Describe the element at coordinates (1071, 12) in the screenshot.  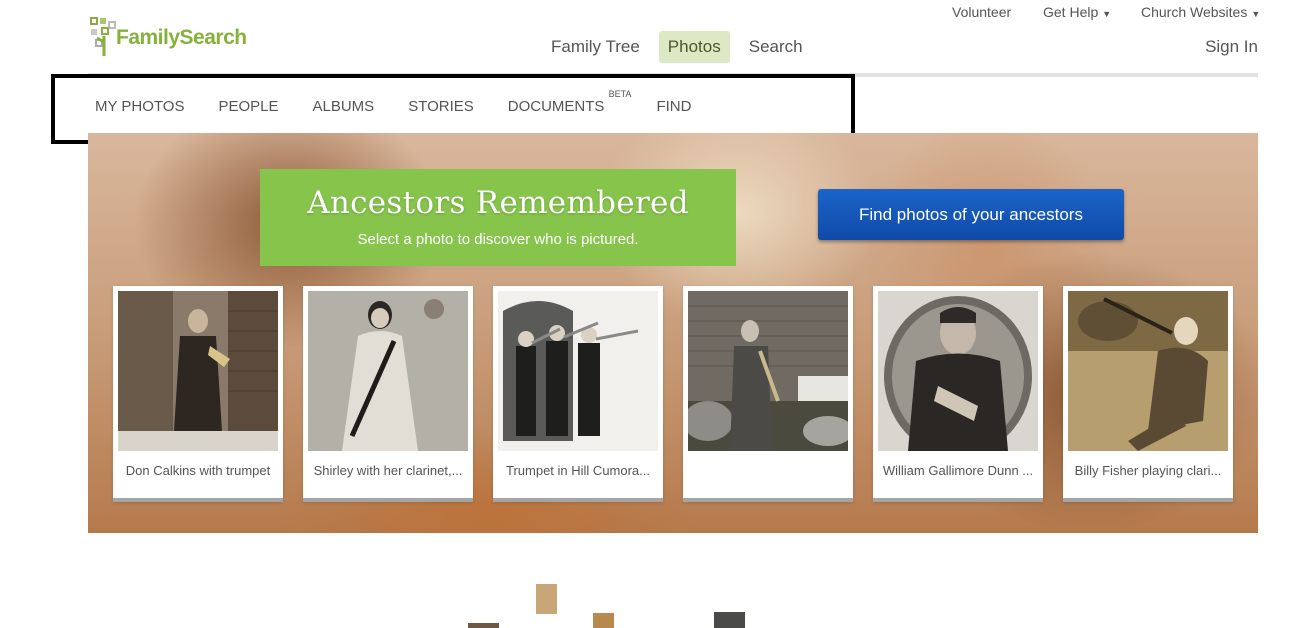
I see `get-help-label: Get Help` at that location.